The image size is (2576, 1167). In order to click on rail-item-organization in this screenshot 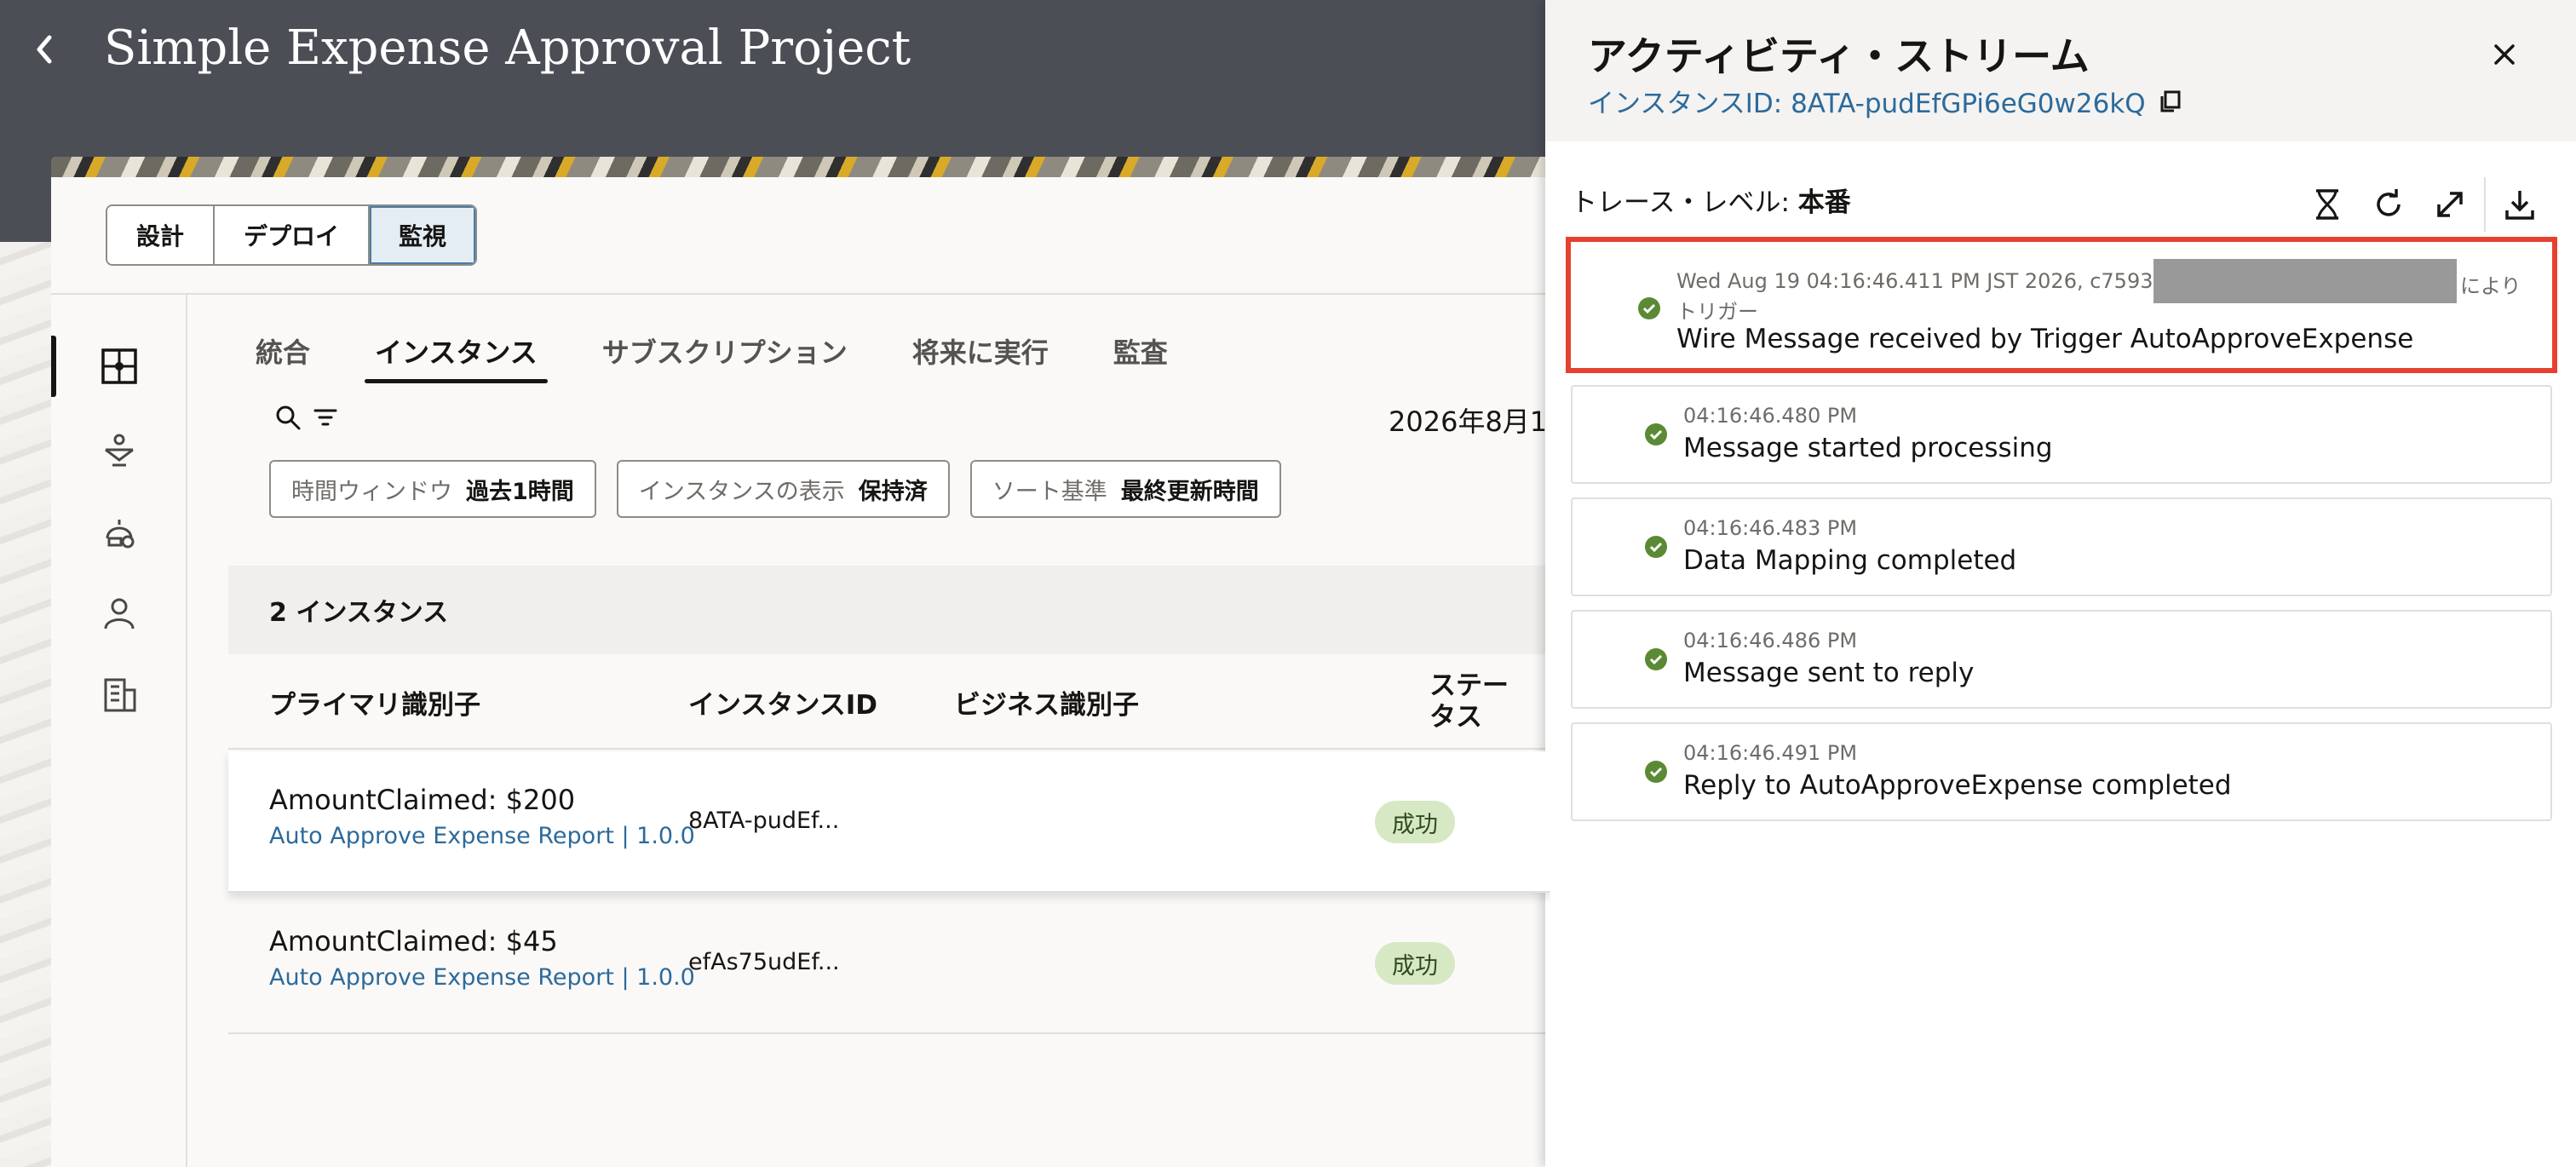, I will do `click(119, 695)`.